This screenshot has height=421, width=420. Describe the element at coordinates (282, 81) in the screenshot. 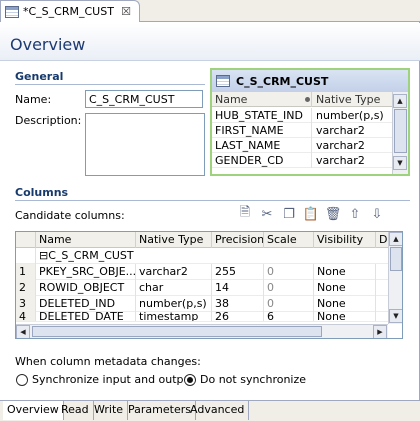

I see `preview-title: C_S_CRM_CUST` at that location.